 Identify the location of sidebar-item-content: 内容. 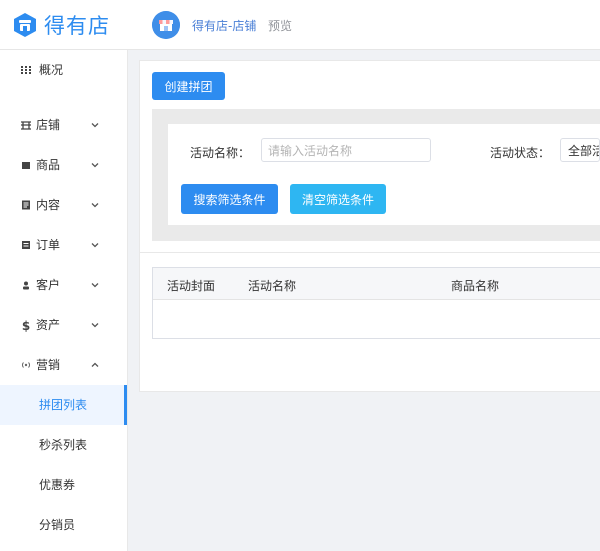
(63, 205).